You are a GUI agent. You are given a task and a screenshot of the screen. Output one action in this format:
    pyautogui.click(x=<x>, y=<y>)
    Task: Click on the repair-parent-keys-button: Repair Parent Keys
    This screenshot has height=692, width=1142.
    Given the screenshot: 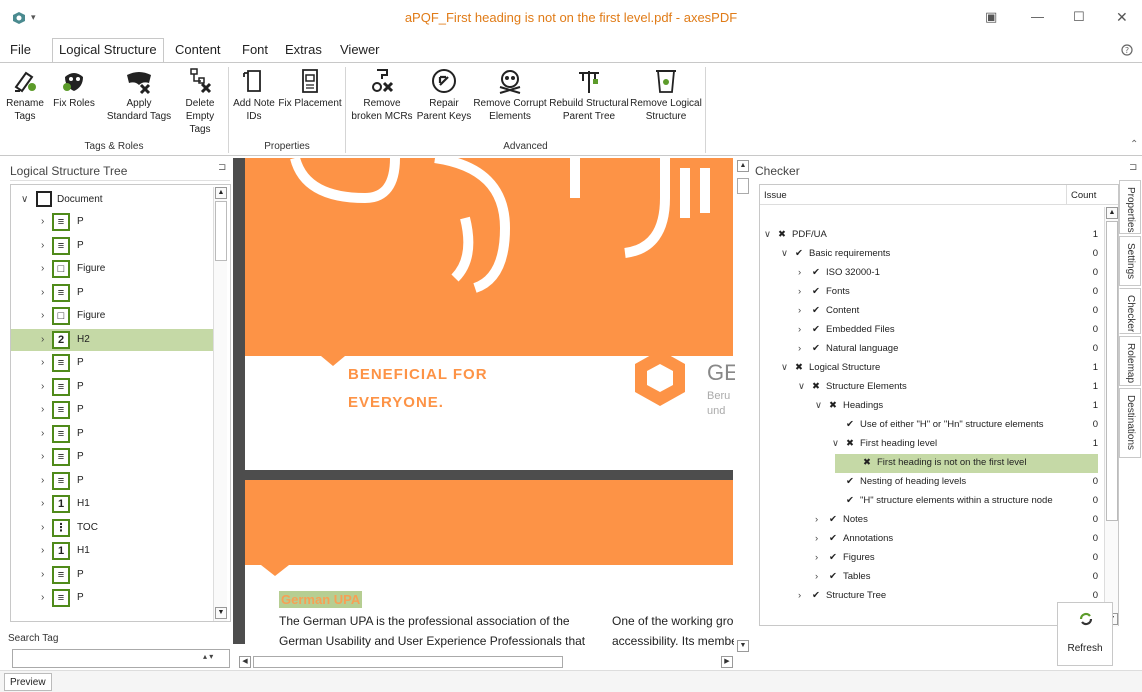 What is the action you would take?
    pyautogui.click(x=444, y=95)
    